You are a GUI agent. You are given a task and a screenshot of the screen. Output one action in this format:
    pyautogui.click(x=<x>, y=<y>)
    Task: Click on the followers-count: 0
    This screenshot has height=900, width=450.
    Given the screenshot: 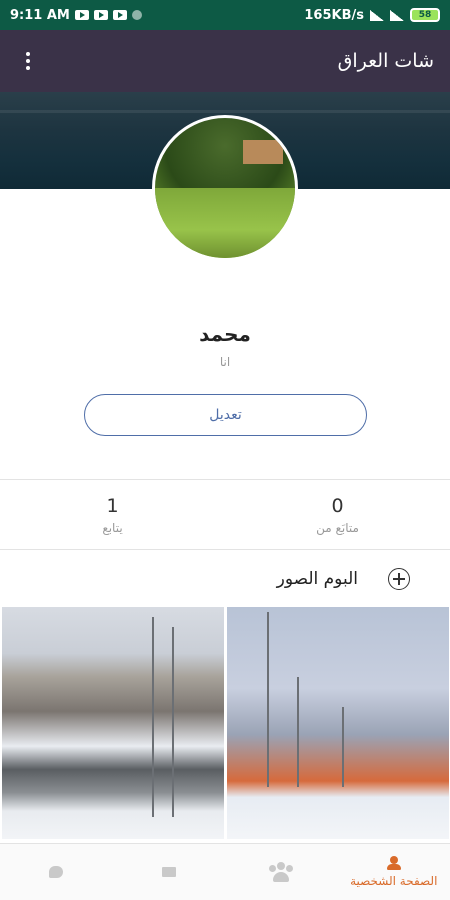 What is the action you would take?
    pyautogui.click(x=337, y=506)
    